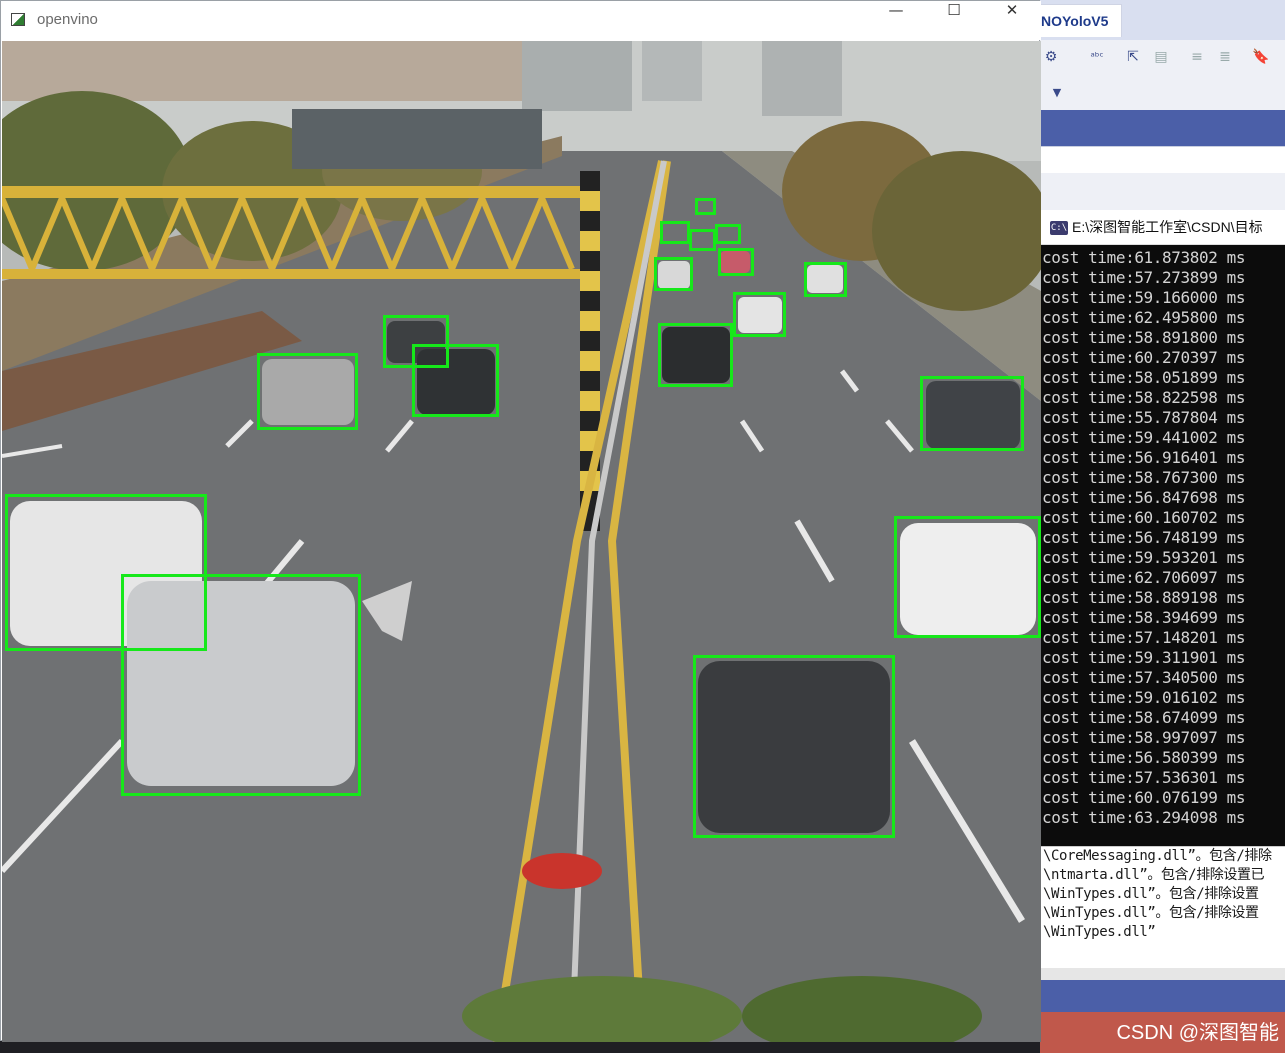  I want to click on console-line: cost time:55.787804 ms, so click(1144, 417).